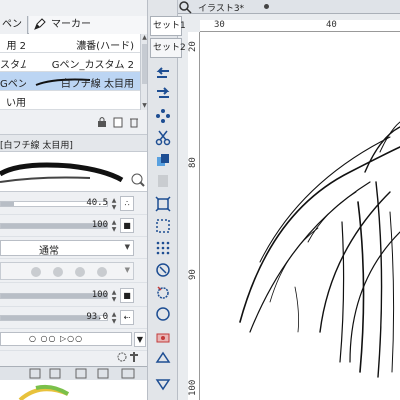  I want to click on ruler-left: 20 80 90 100, so click(194, 216).